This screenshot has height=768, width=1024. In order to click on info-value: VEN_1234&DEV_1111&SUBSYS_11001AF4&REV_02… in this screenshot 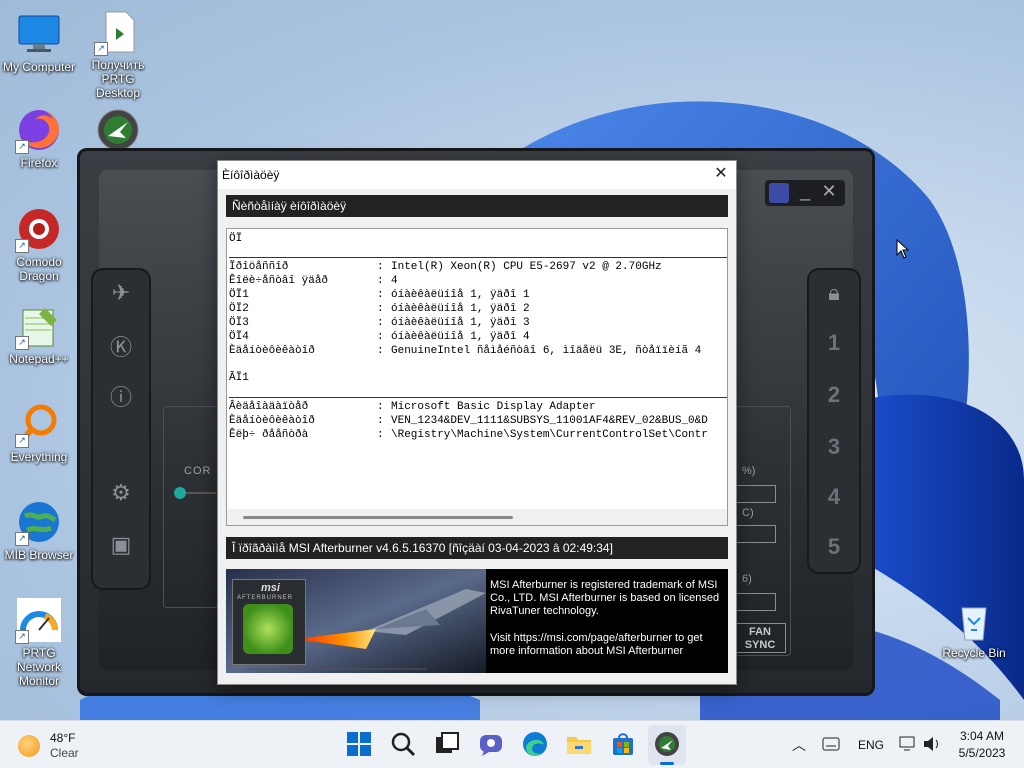, I will do `click(549, 421)`.